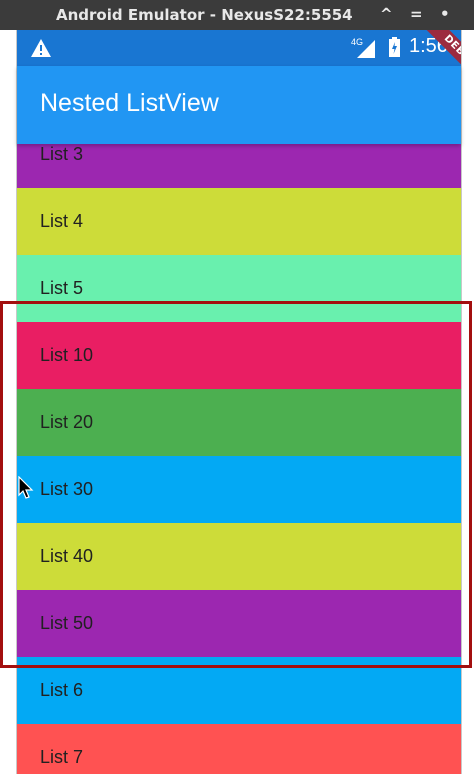 The height and width of the screenshot is (774, 474). Describe the element at coordinates (239, 105) in the screenshot. I see `app-bar: Nested ListView` at that location.